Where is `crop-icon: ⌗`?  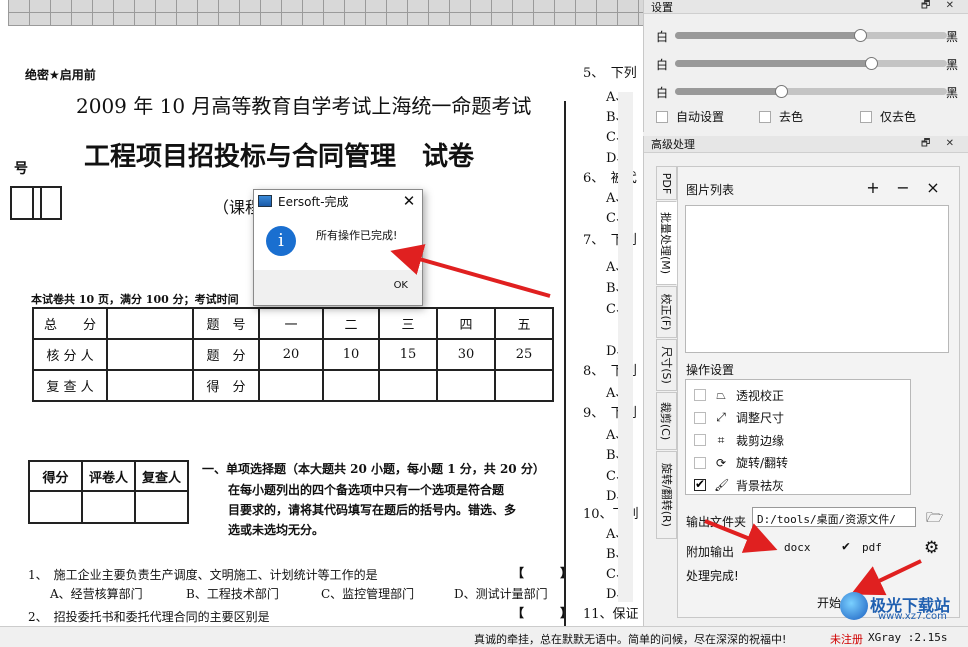
crop-icon: ⌗ is located at coordinates (721, 439).